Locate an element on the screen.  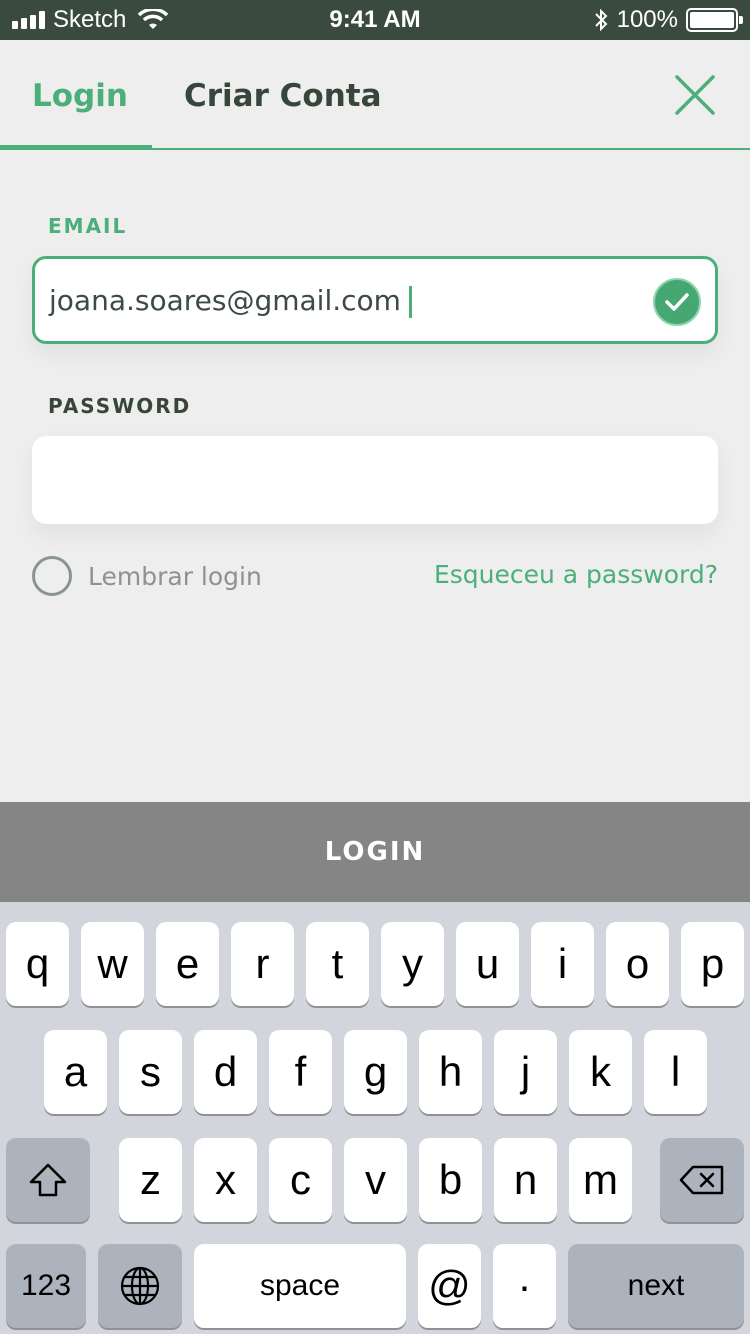
auth-tabs: Login Criar Conta is located at coordinates (375, 96).